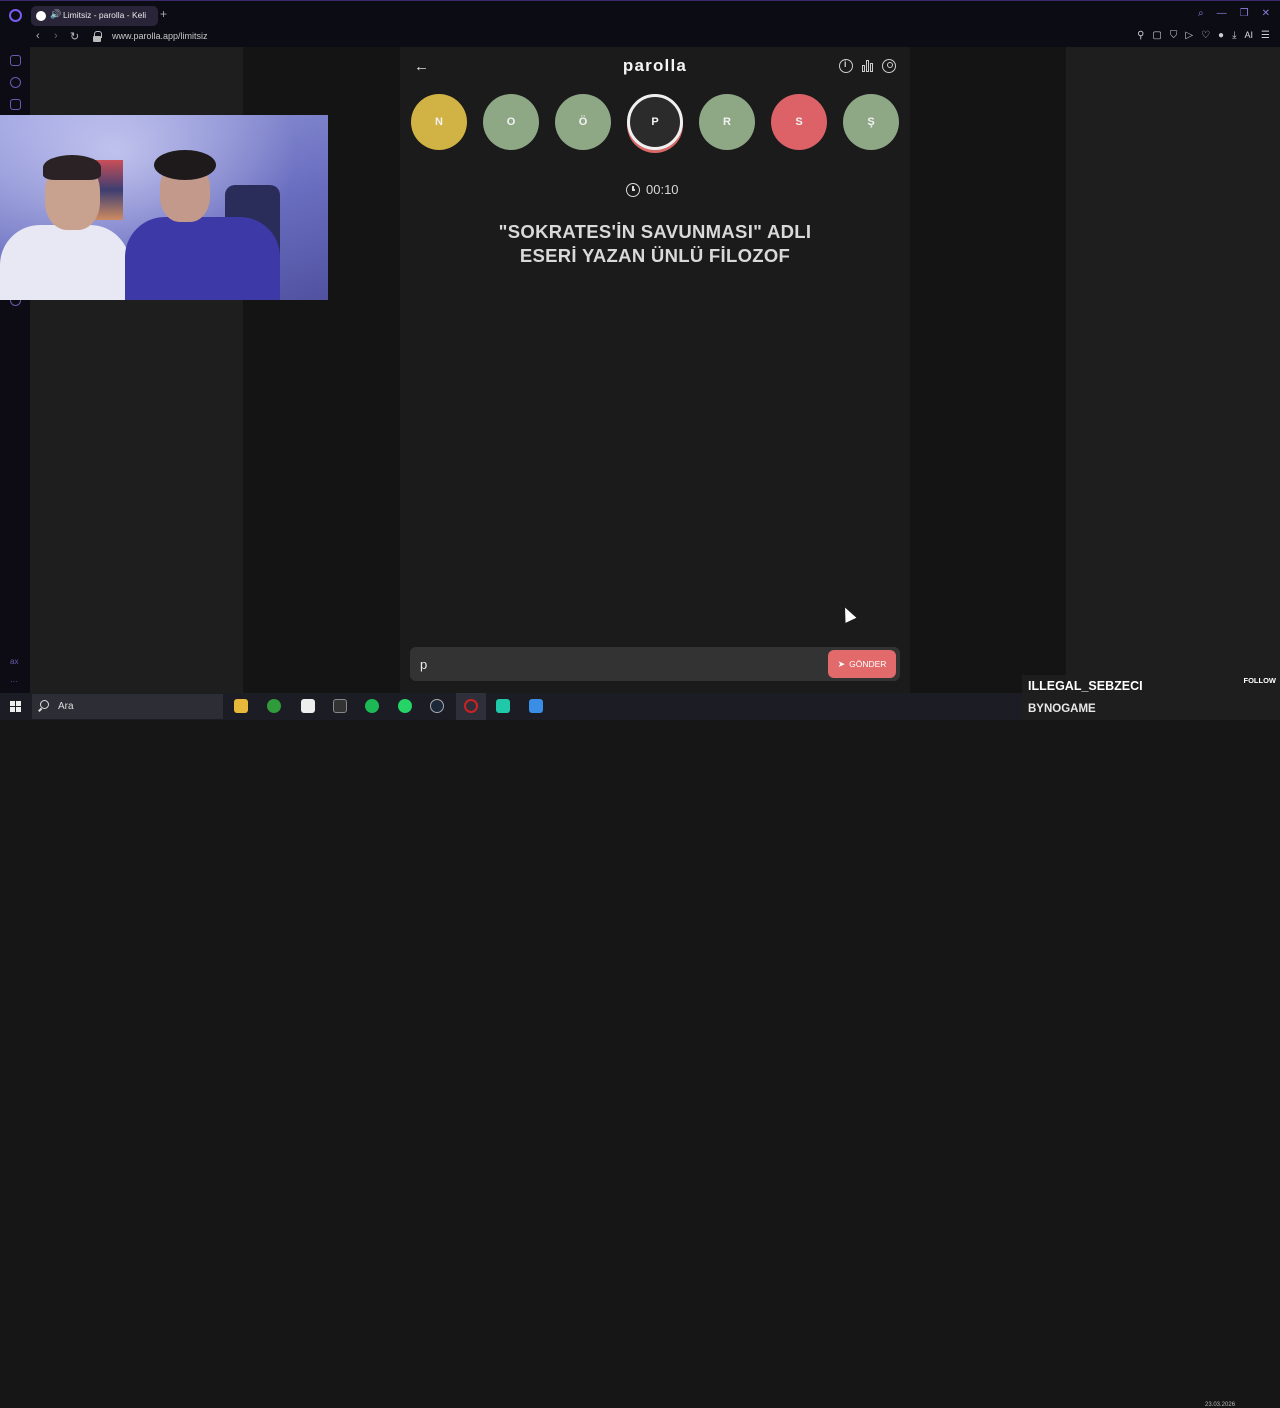 The width and height of the screenshot is (1280, 1408). What do you see at coordinates (1249, 35) in the screenshot?
I see `aria-ai-button: AI` at bounding box center [1249, 35].